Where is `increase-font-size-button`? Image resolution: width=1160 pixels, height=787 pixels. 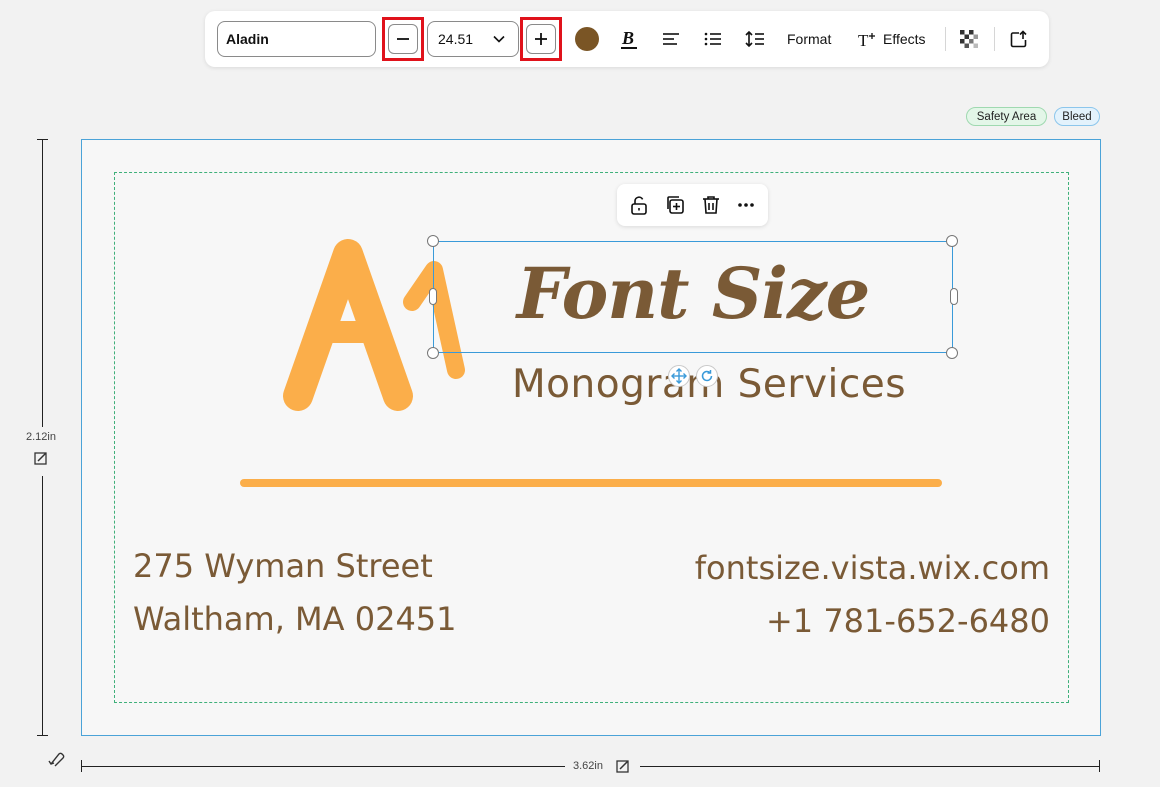 increase-font-size-button is located at coordinates (541, 39).